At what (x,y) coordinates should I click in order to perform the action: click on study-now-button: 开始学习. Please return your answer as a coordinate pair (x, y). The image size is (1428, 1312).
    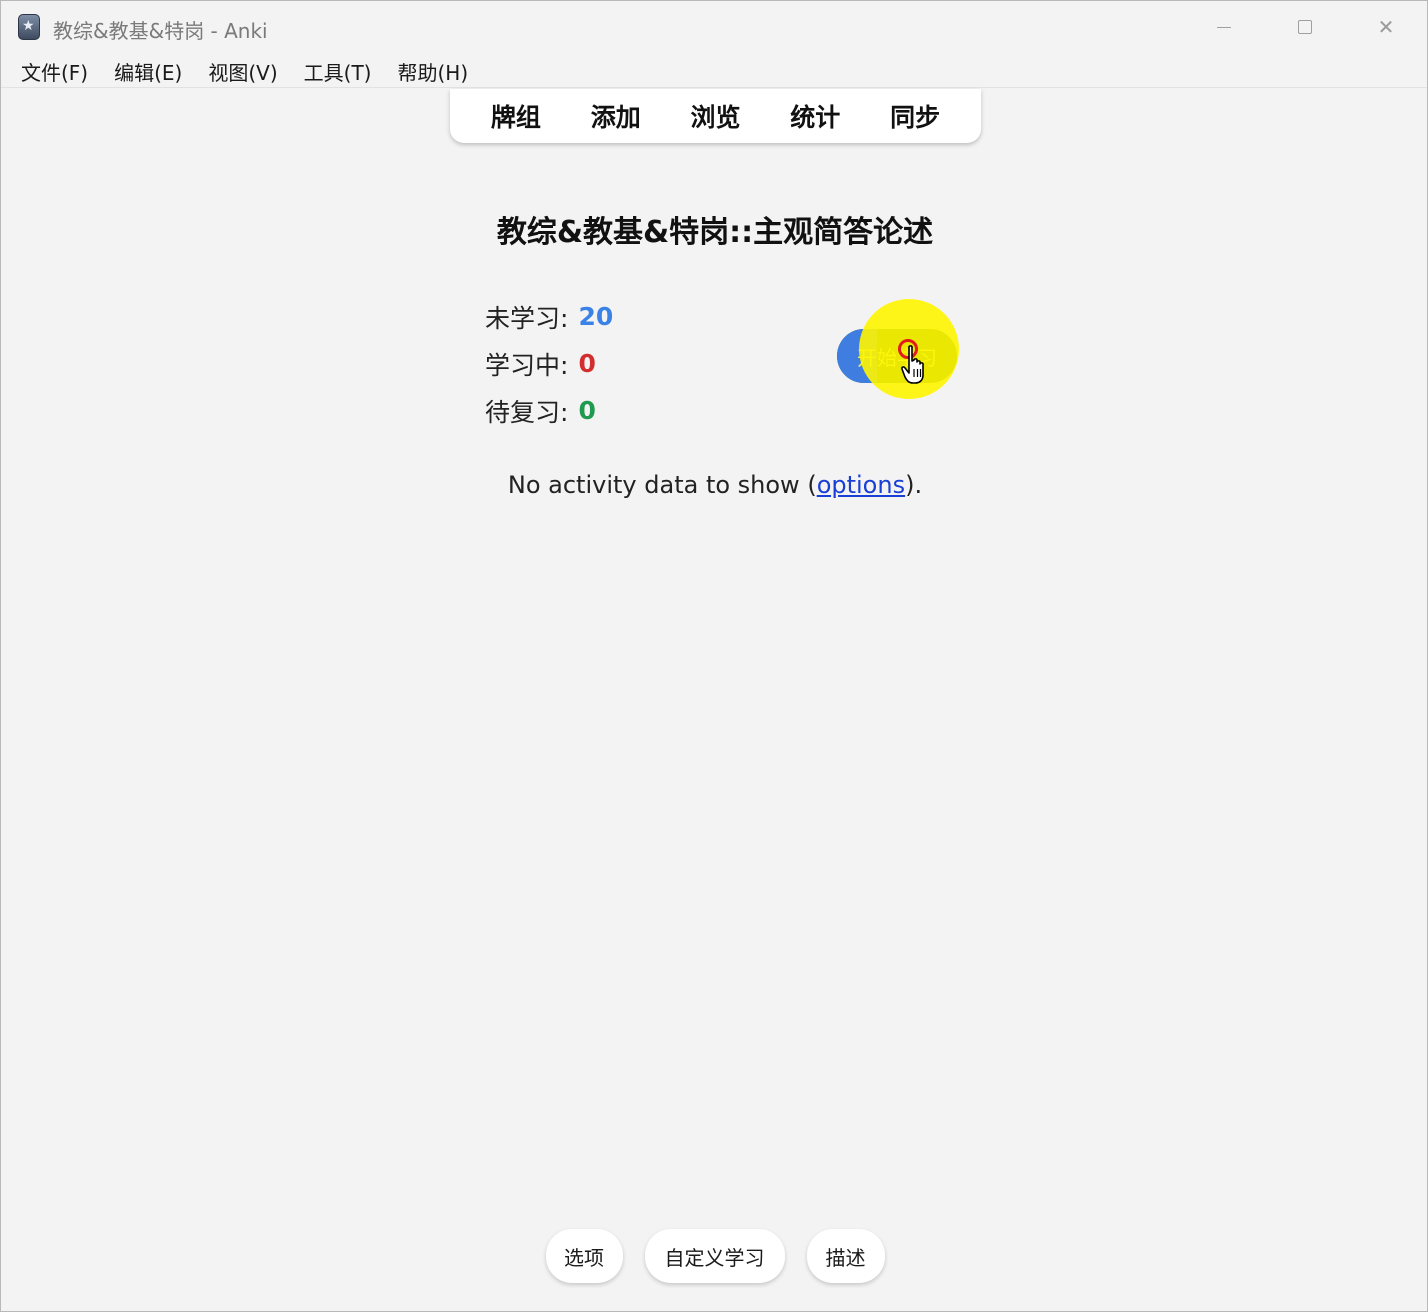
    Looking at the image, I should click on (897, 356).